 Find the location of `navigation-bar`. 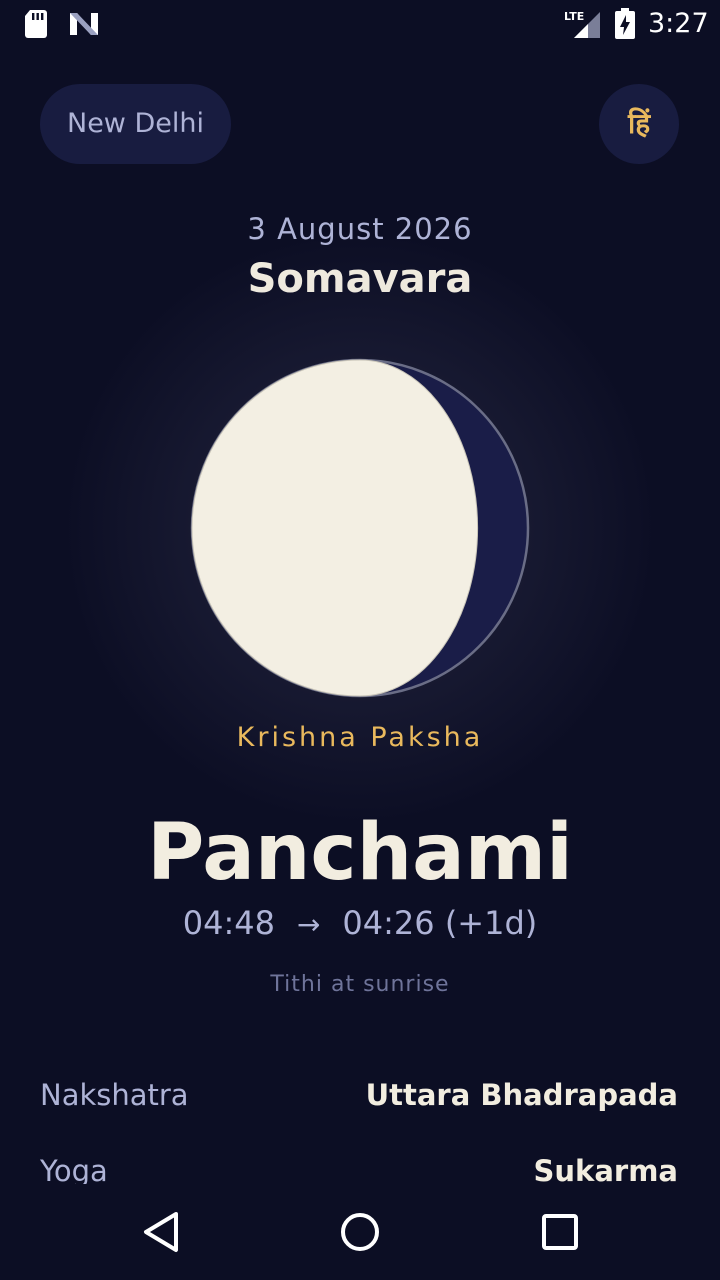

navigation-bar is located at coordinates (360, 1232).